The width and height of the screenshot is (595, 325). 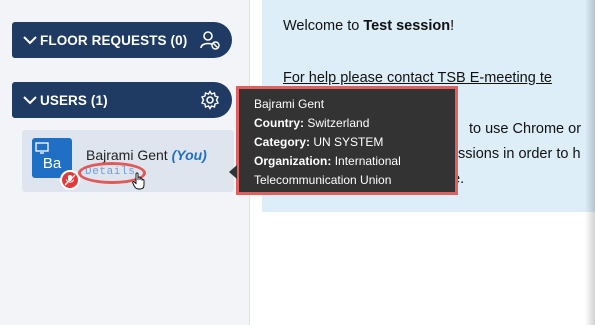 I want to click on tooltip-category: Category: UN SYSTEM, so click(x=319, y=142).